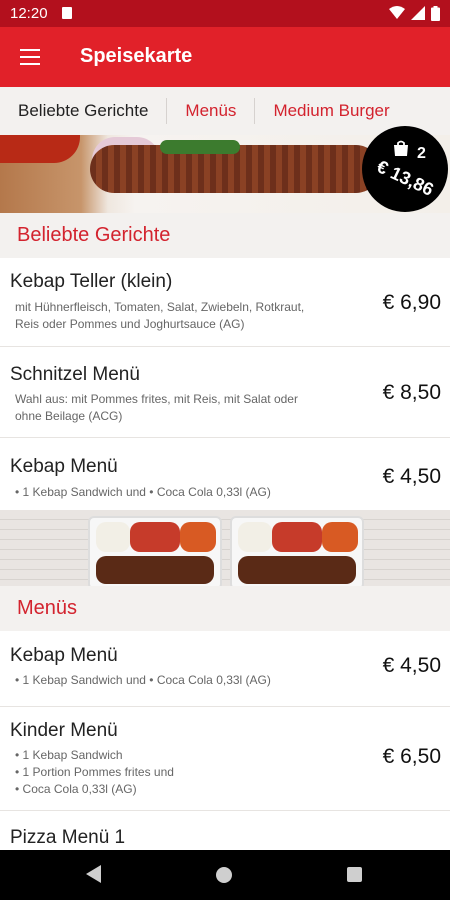  Describe the element at coordinates (435, 13) in the screenshot. I see `battery-icon` at that location.